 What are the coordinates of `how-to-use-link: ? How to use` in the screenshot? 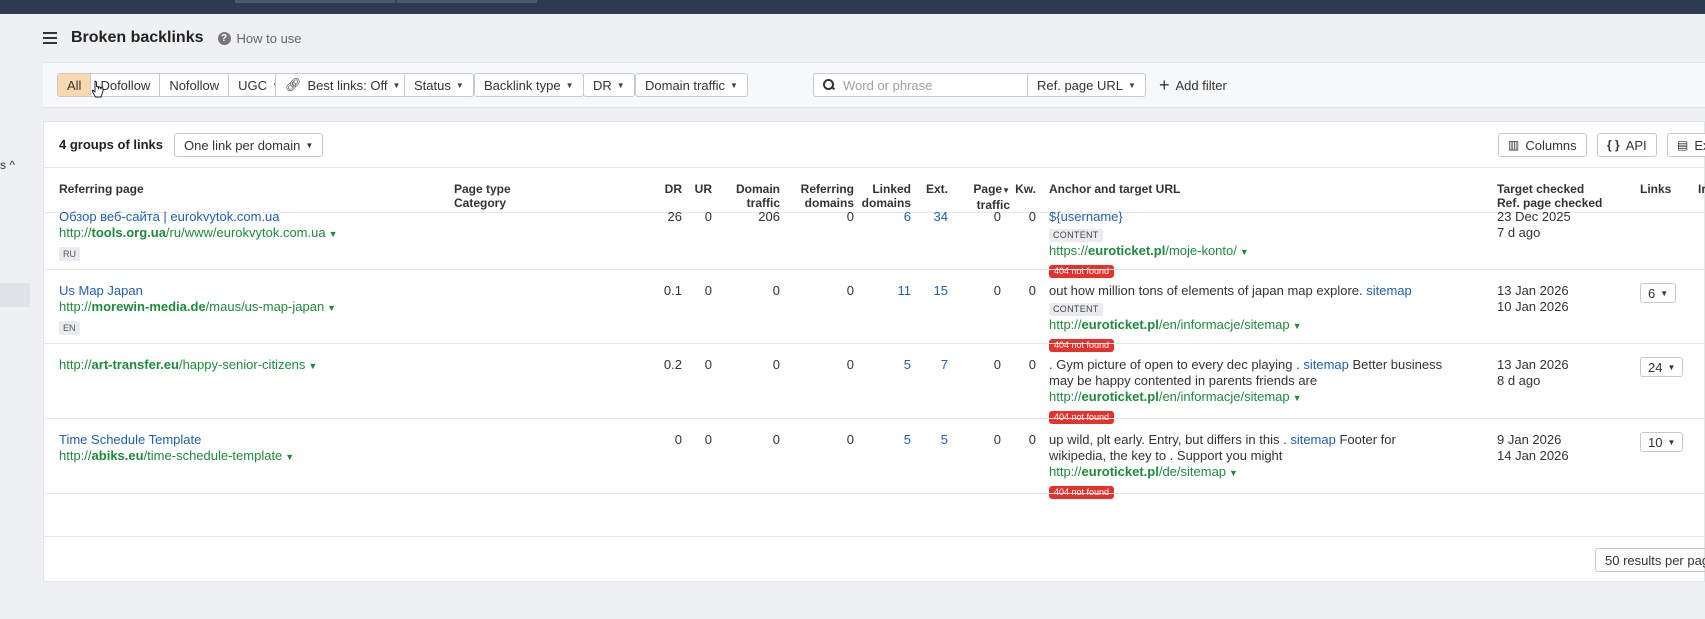 It's located at (259, 38).